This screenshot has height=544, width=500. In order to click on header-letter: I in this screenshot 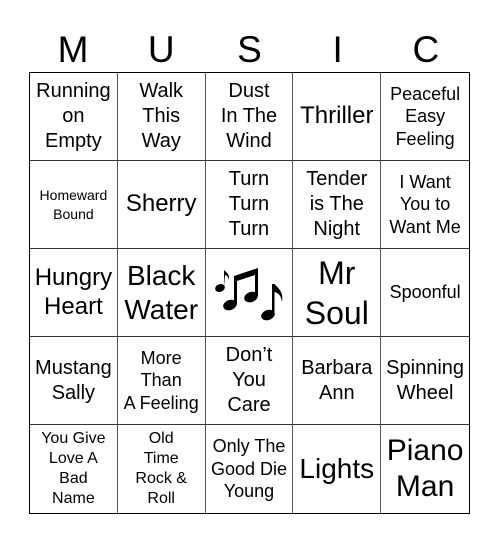, I will do `click(337, 49)`.